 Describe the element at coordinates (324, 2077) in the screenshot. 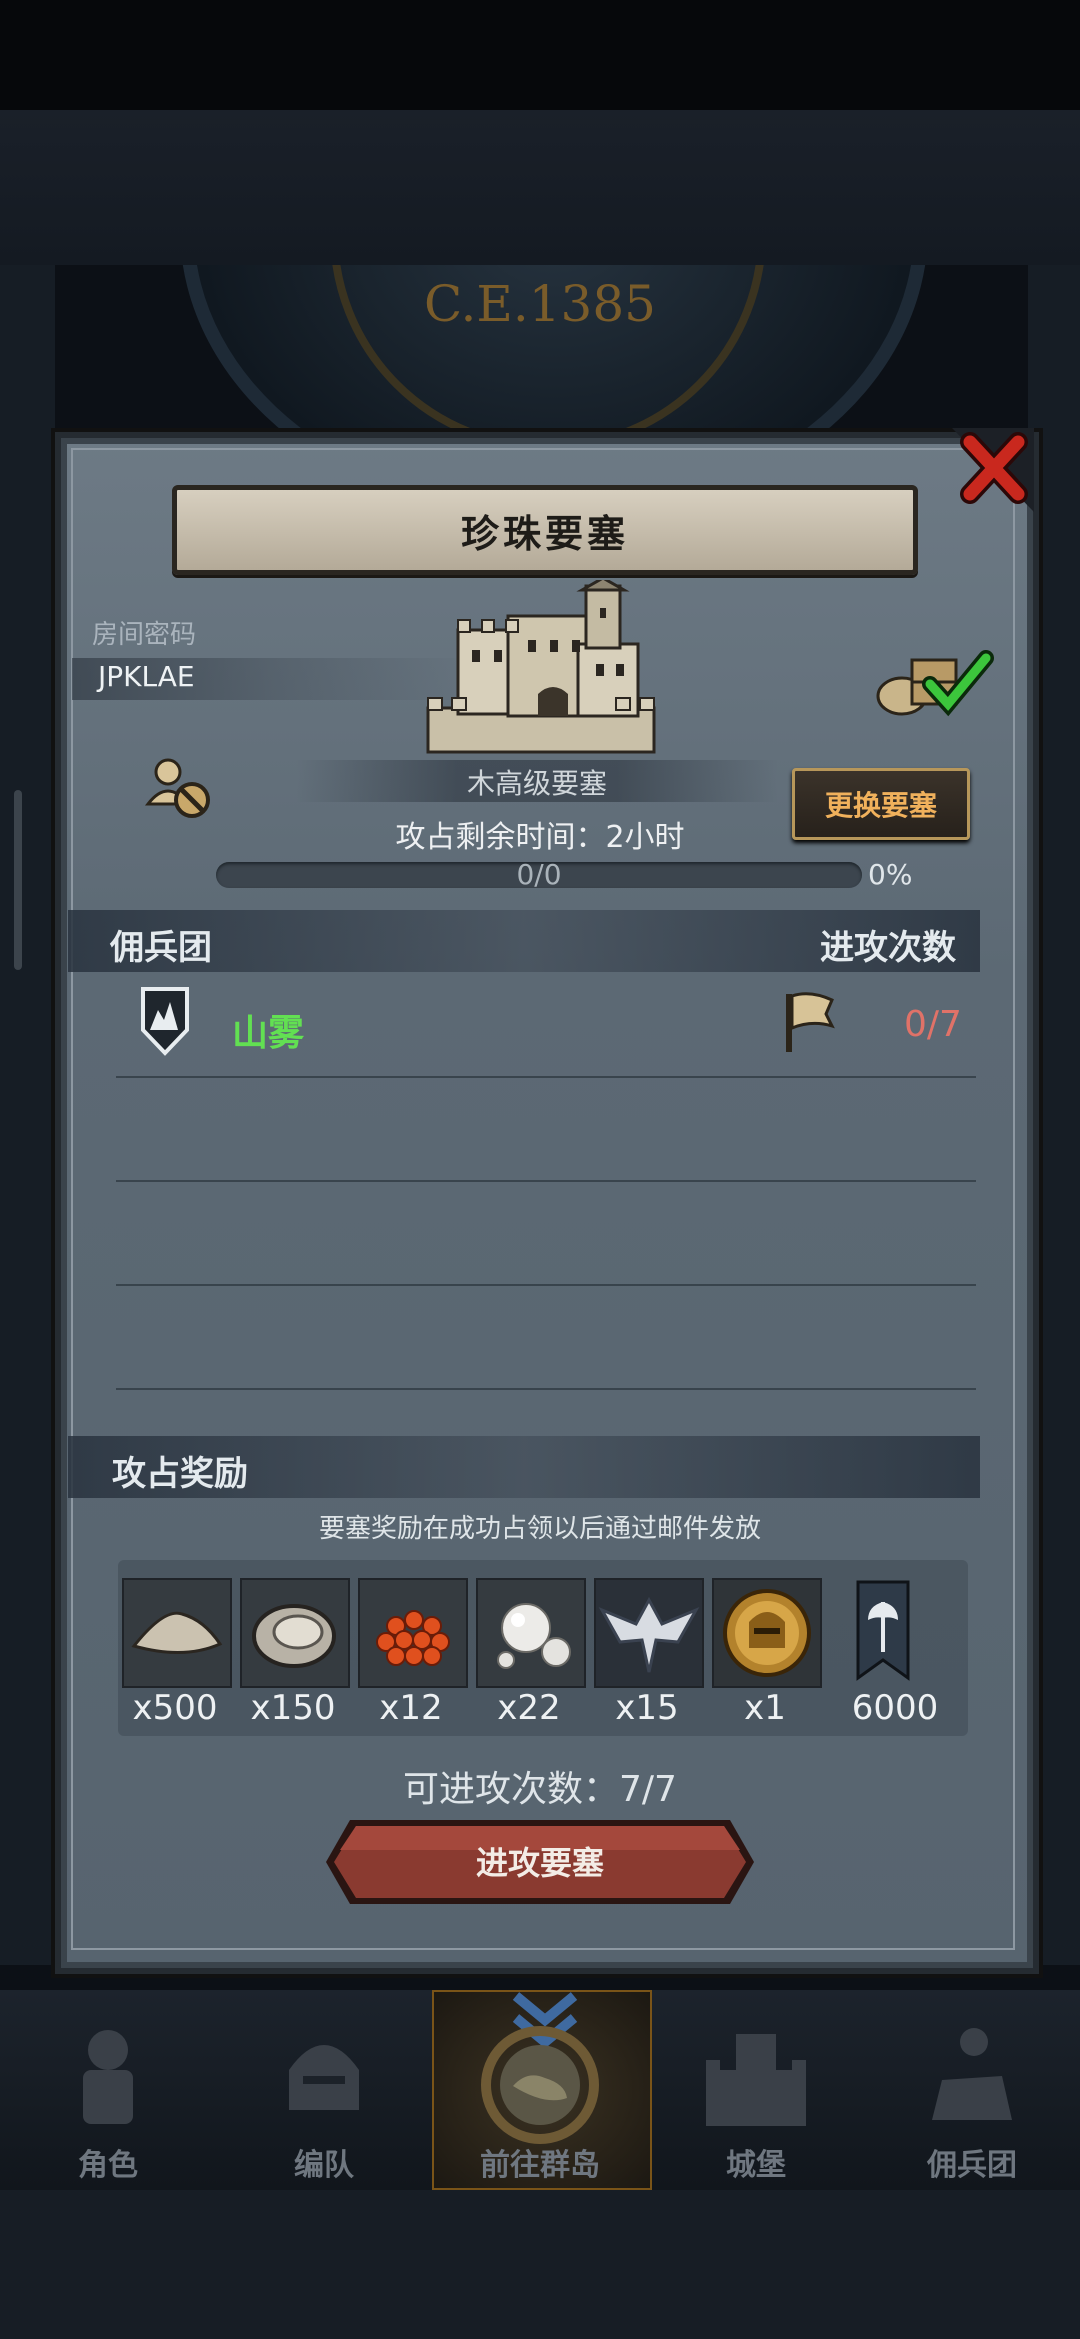

I see `helmet-icon` at that location.